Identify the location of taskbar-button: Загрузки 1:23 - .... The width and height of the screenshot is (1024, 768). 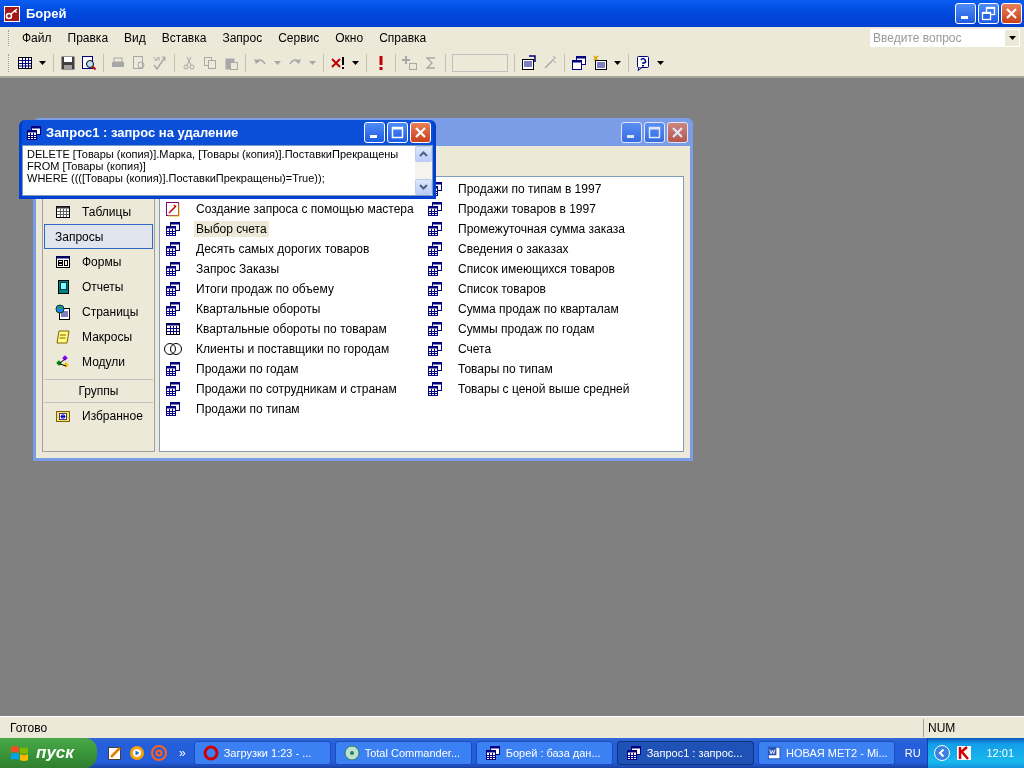
(262, 753).